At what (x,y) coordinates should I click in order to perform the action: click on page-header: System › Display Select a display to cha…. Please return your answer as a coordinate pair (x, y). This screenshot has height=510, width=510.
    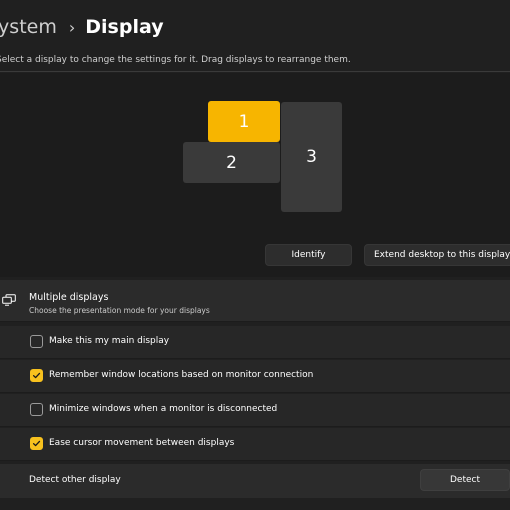
    Looking at the image, I should click on (255, 36).